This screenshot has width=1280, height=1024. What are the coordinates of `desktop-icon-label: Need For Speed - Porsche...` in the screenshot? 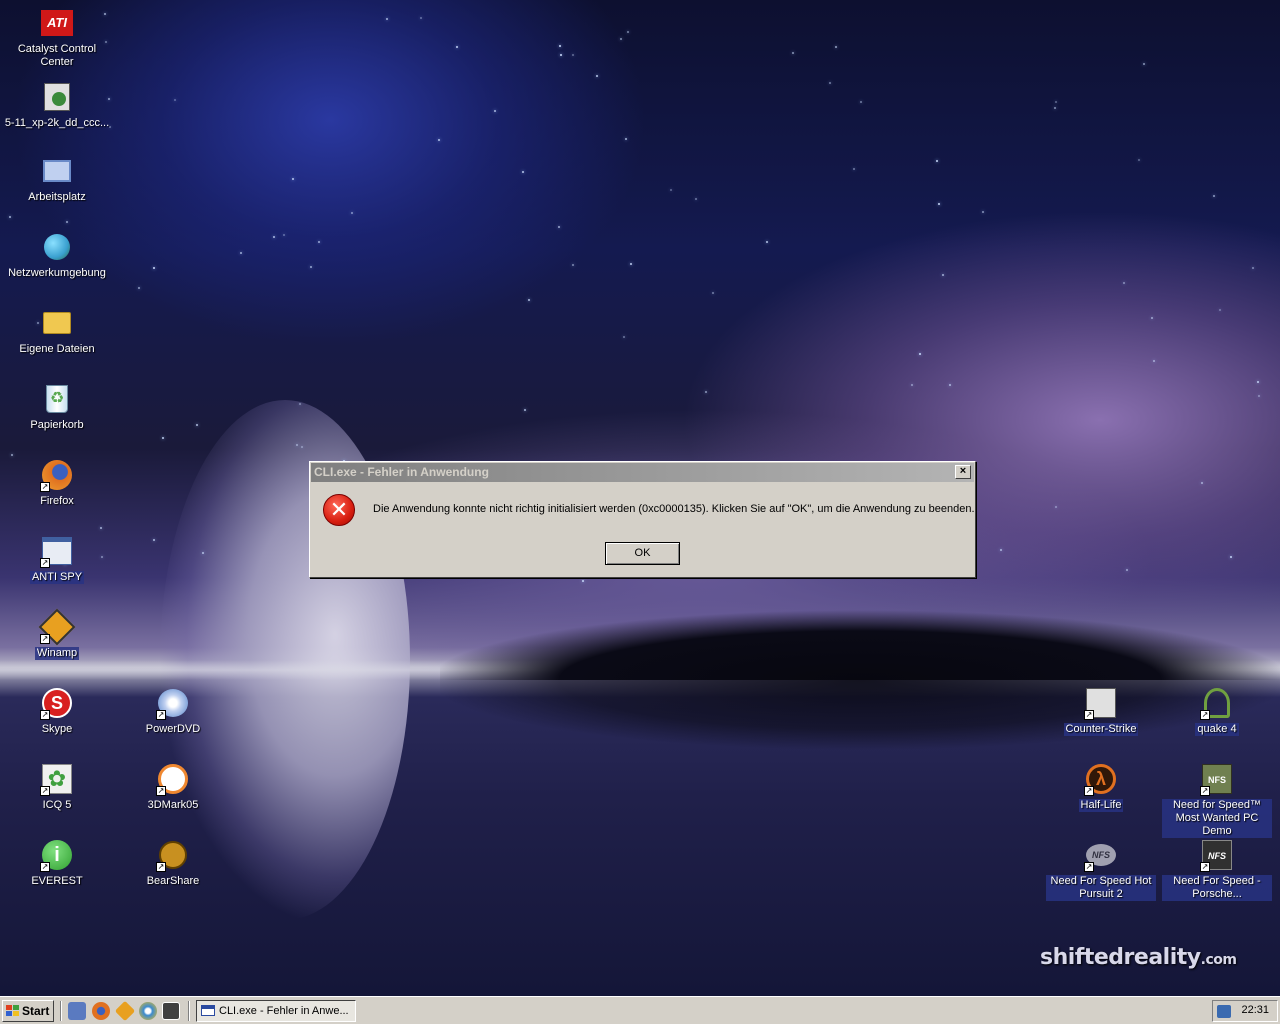 It's located at (1217, 888).